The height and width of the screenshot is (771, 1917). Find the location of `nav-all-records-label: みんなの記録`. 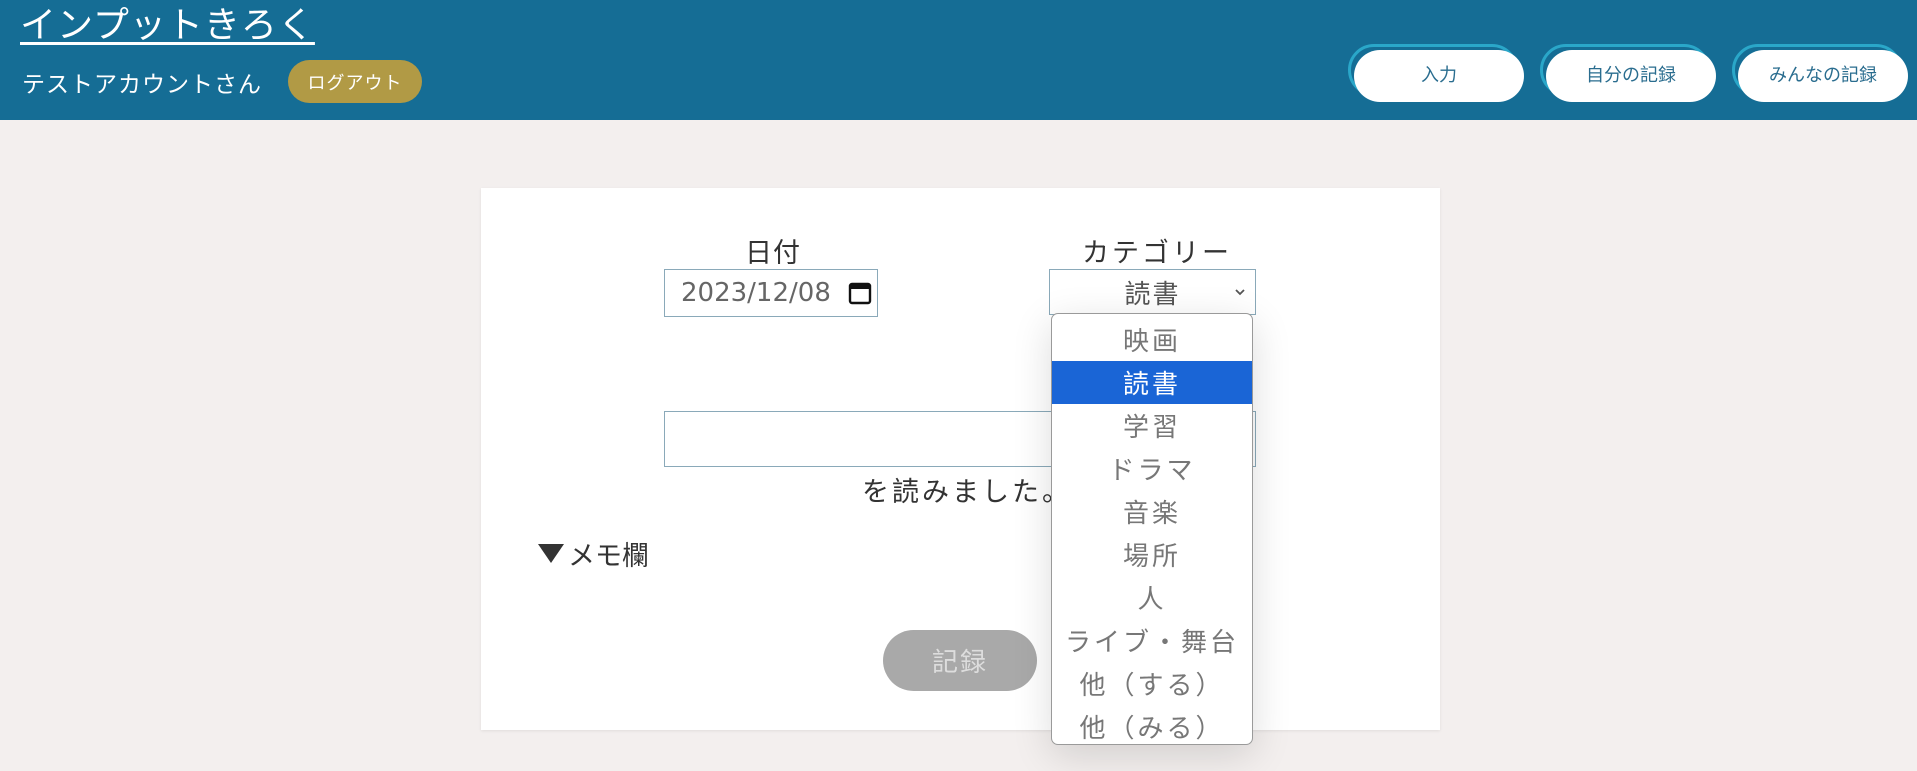

nav-all-records-label: みんなの記録 is located at coordinates (1823, 76).